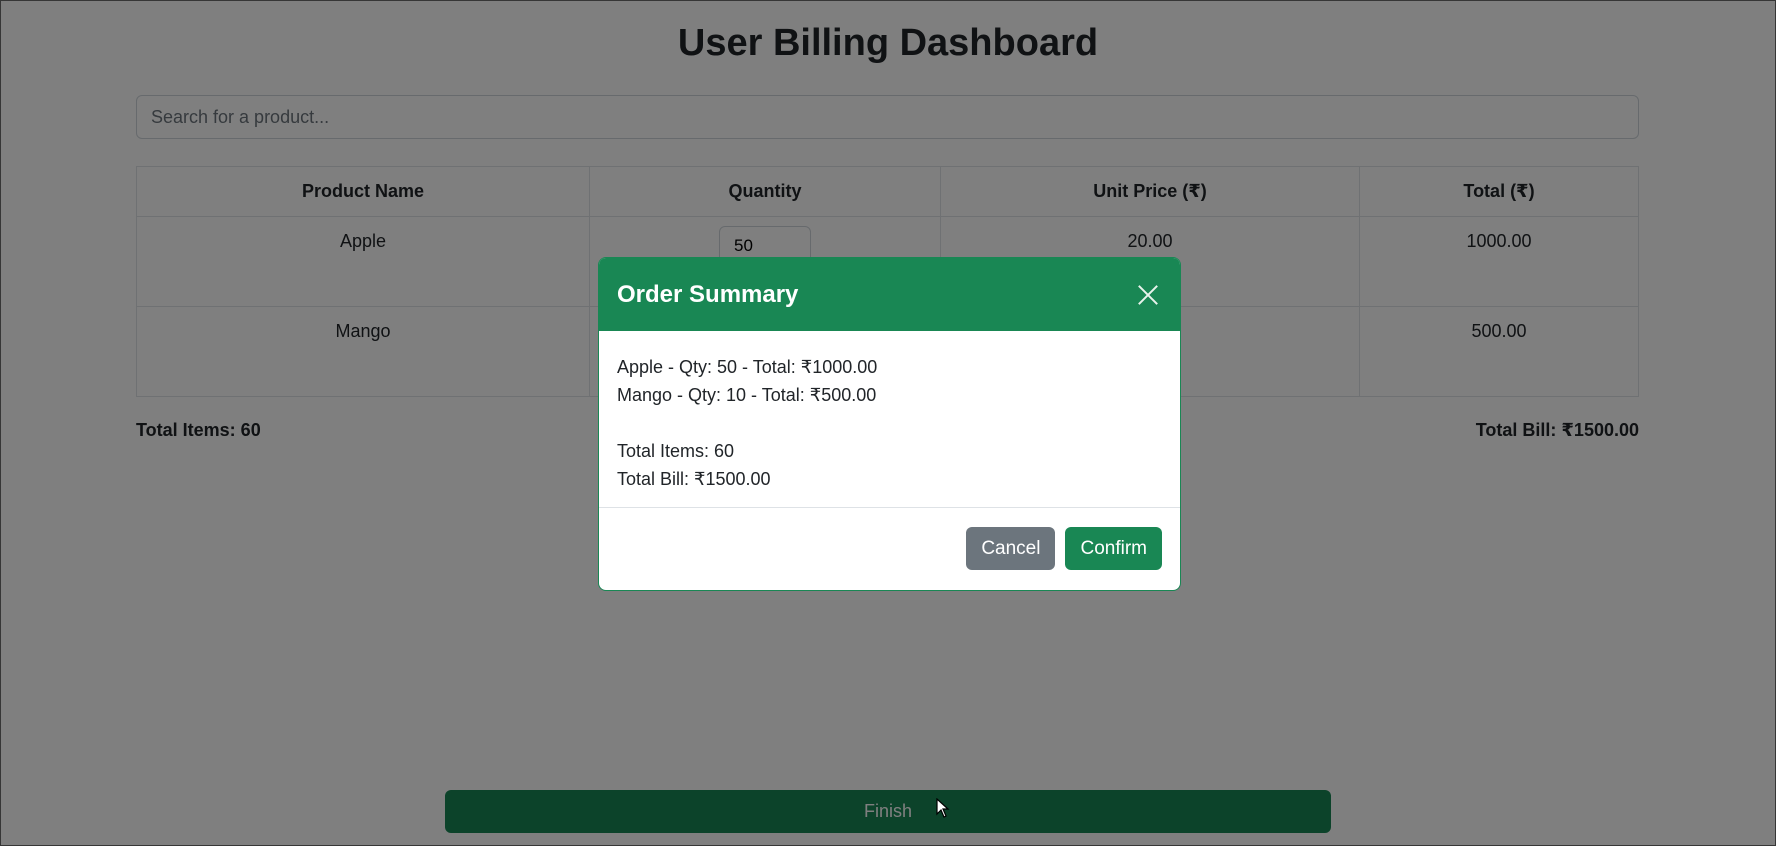 The image size is (1776, 846). What do you see at coordinates (943, 808) in the screenshot?
I see `mouse-pointer-icon` at bounding box center [943, 808].